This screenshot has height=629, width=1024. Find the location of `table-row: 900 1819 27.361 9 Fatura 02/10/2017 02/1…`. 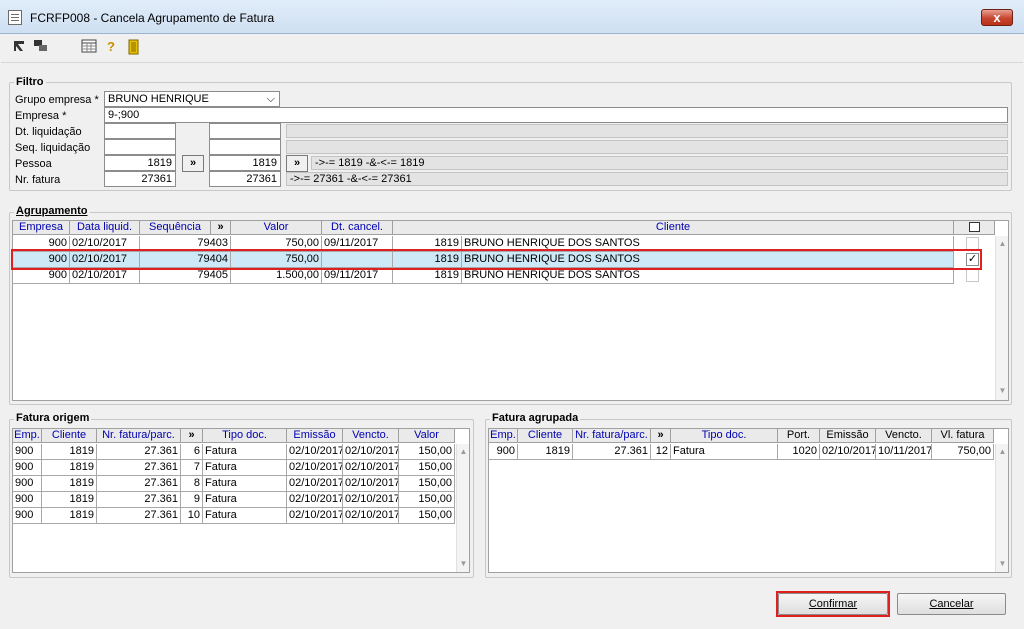

table-row: 900 1819 27.361 9 Fatura 02/10/2017 02/1… is located at coordinates (234, 500).